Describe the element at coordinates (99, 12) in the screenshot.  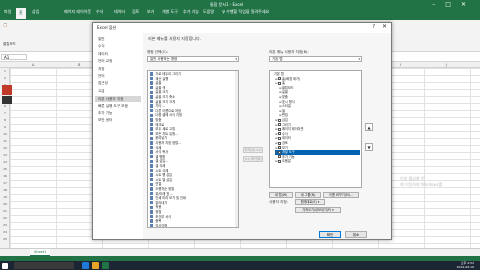
I see `tab-formulas: 수식` at that location.